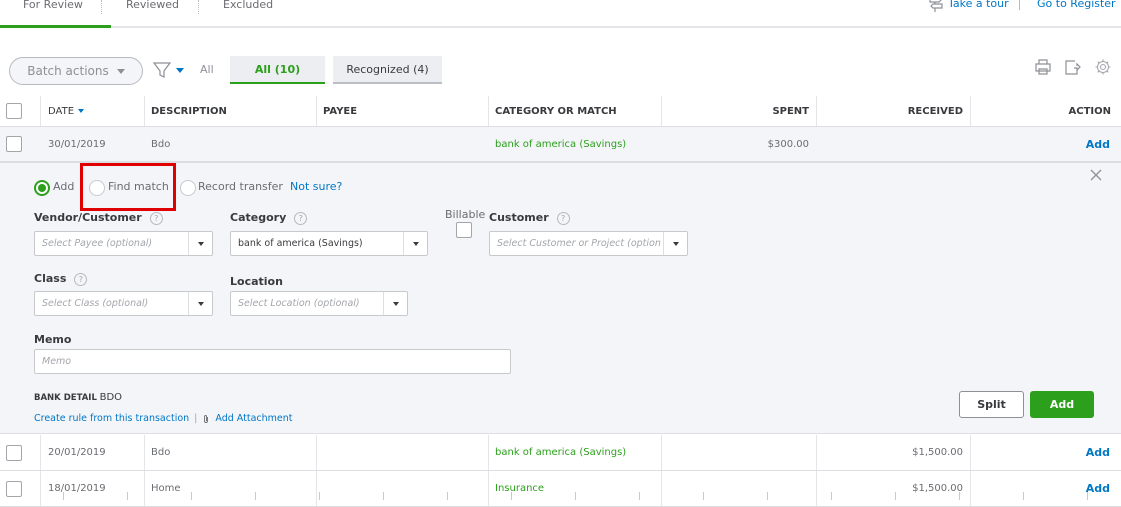 This screenshot has height=507, width=1121. What do you see at coordinates (560, 489) in the screenshot?
I see `table-row: 18/01/2019 Home Insurance $1,500.00 Add` at bounding box center [560, 489].